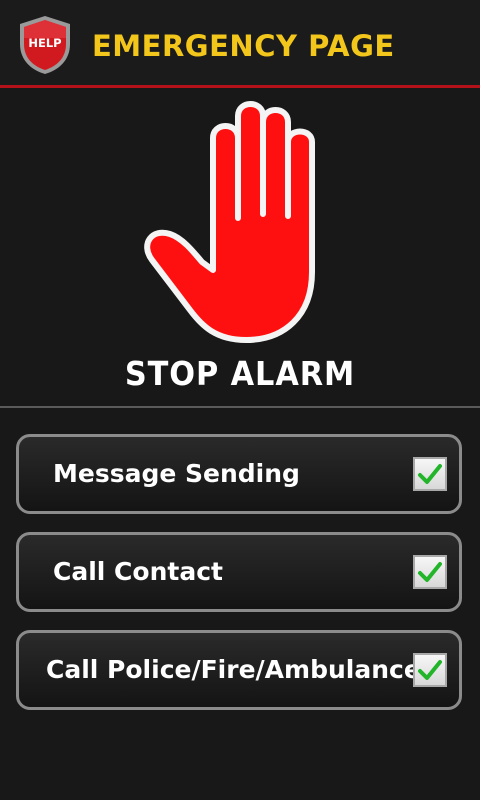  What do you see at coordinates (243, 46) in the screenshot?
I see `page-title: EMERGENCY PAGE` at bounding box center [243, 46].